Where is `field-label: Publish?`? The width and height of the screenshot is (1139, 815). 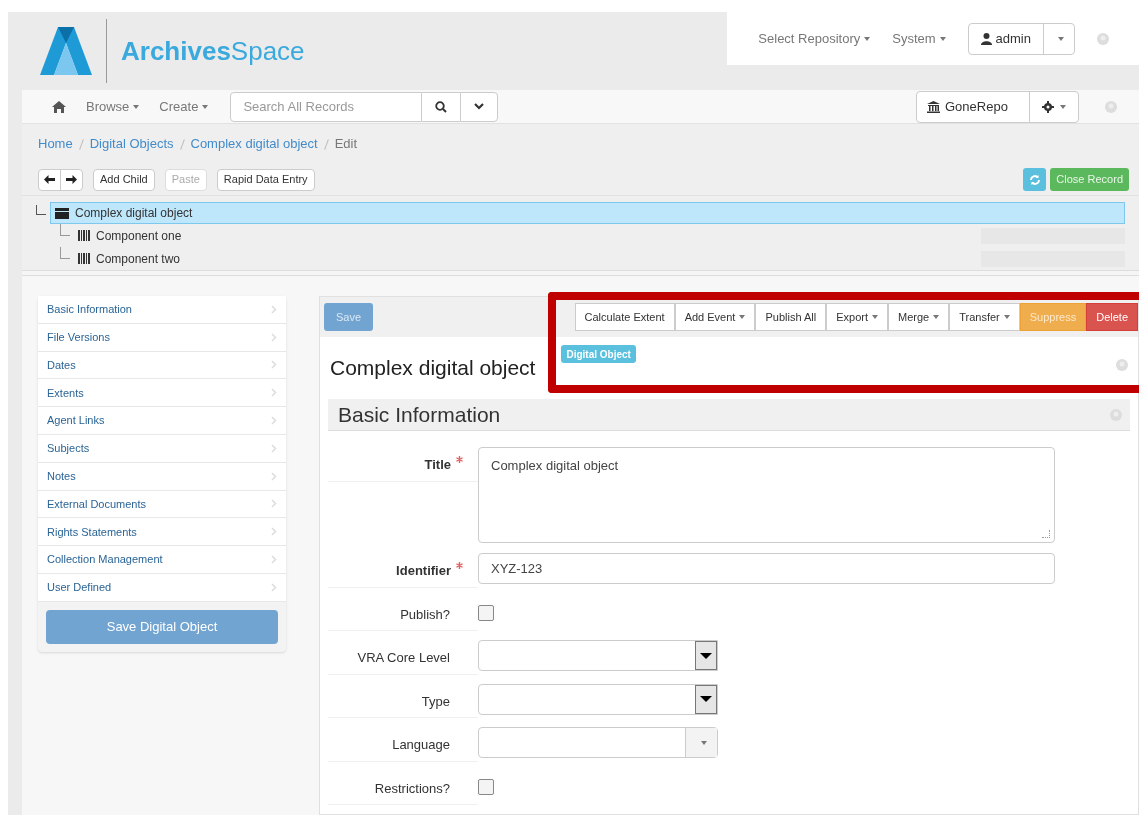
field-label: Publish? is located at coordinates (425, 614).